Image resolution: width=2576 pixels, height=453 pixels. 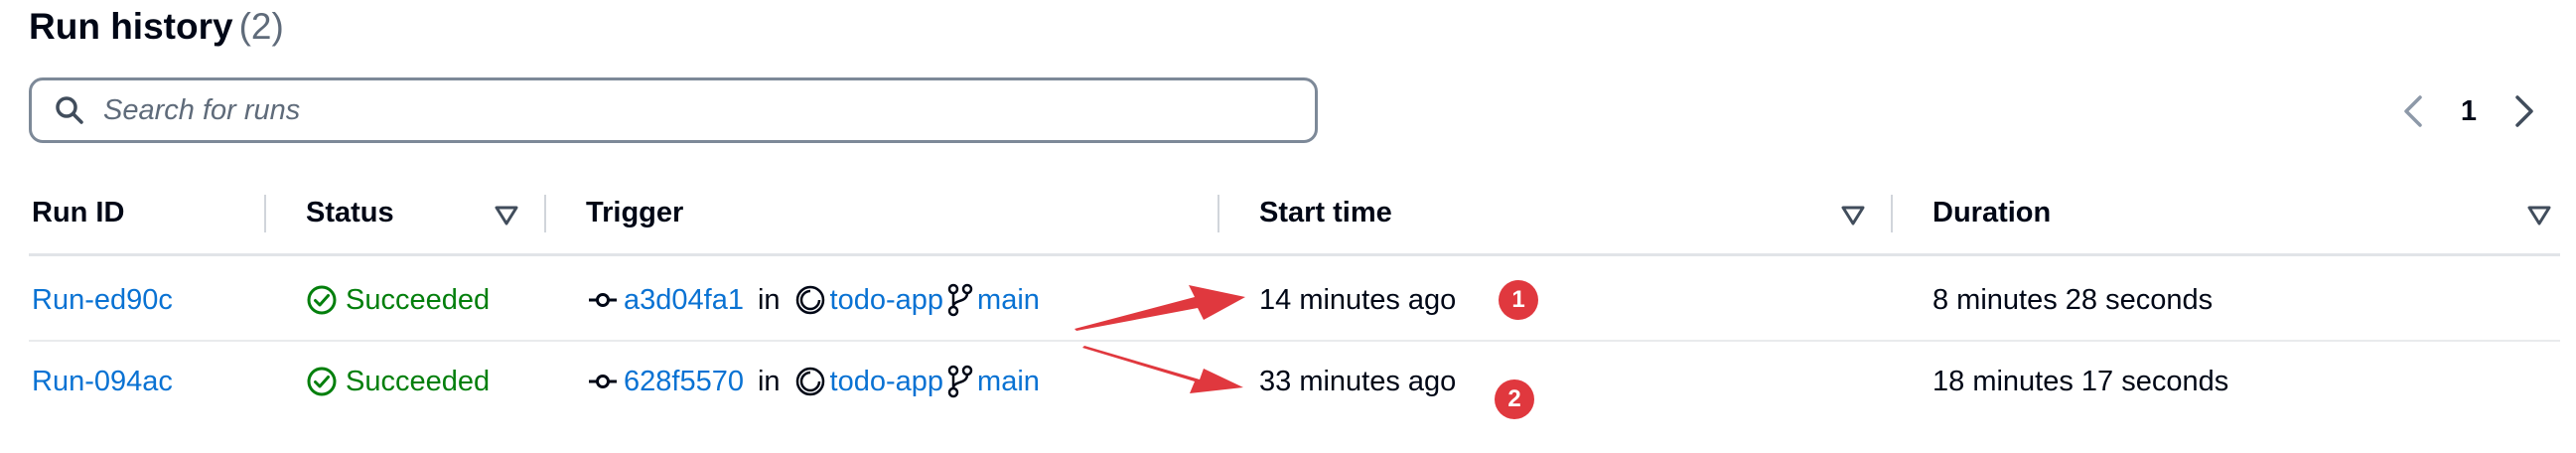 What do you see at coordinates (1160, 339) in the screenshot?
I see `annotation-arrows` at bounding box center [1160, 339].